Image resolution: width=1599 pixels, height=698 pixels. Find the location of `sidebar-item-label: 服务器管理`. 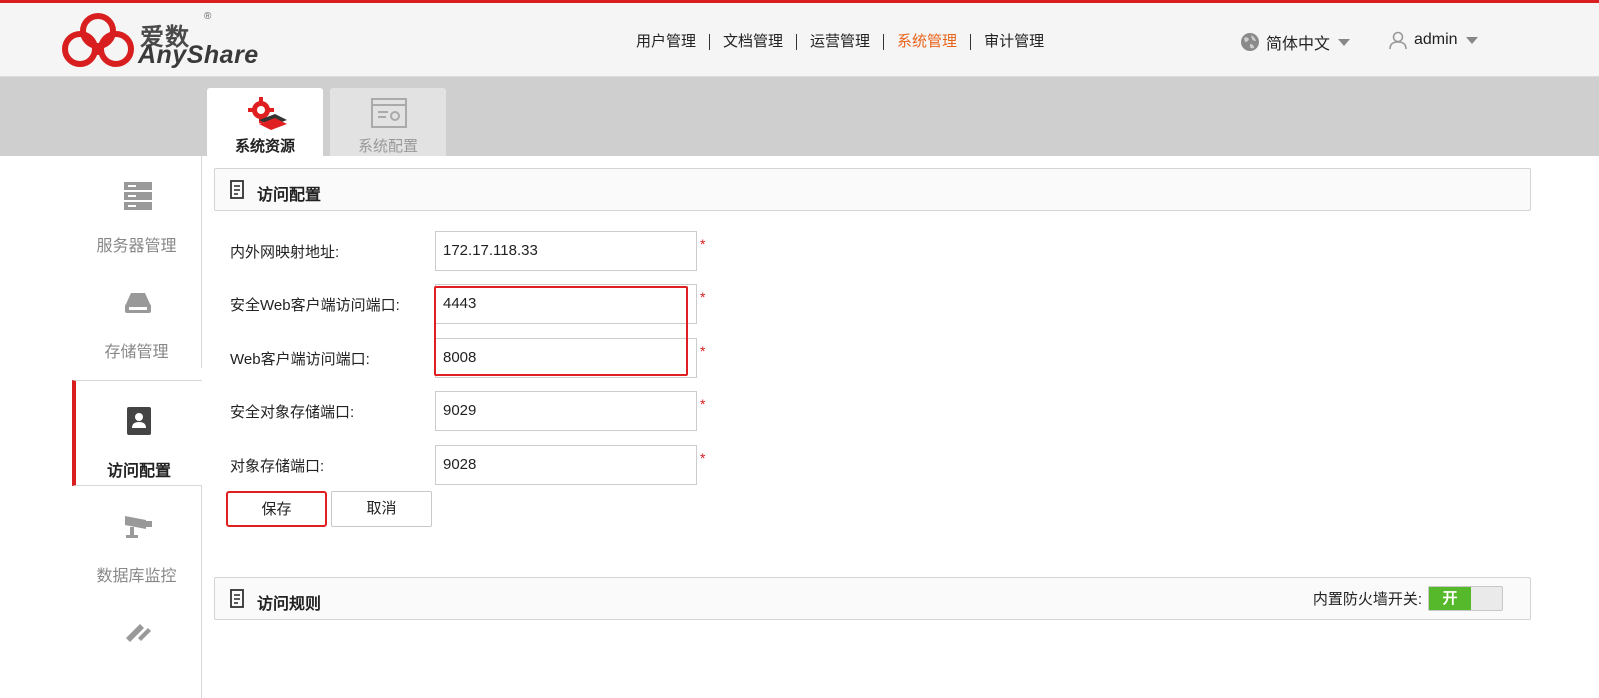

sidebar-item-label: 服务器管理 is located at coordinates (136, 246).